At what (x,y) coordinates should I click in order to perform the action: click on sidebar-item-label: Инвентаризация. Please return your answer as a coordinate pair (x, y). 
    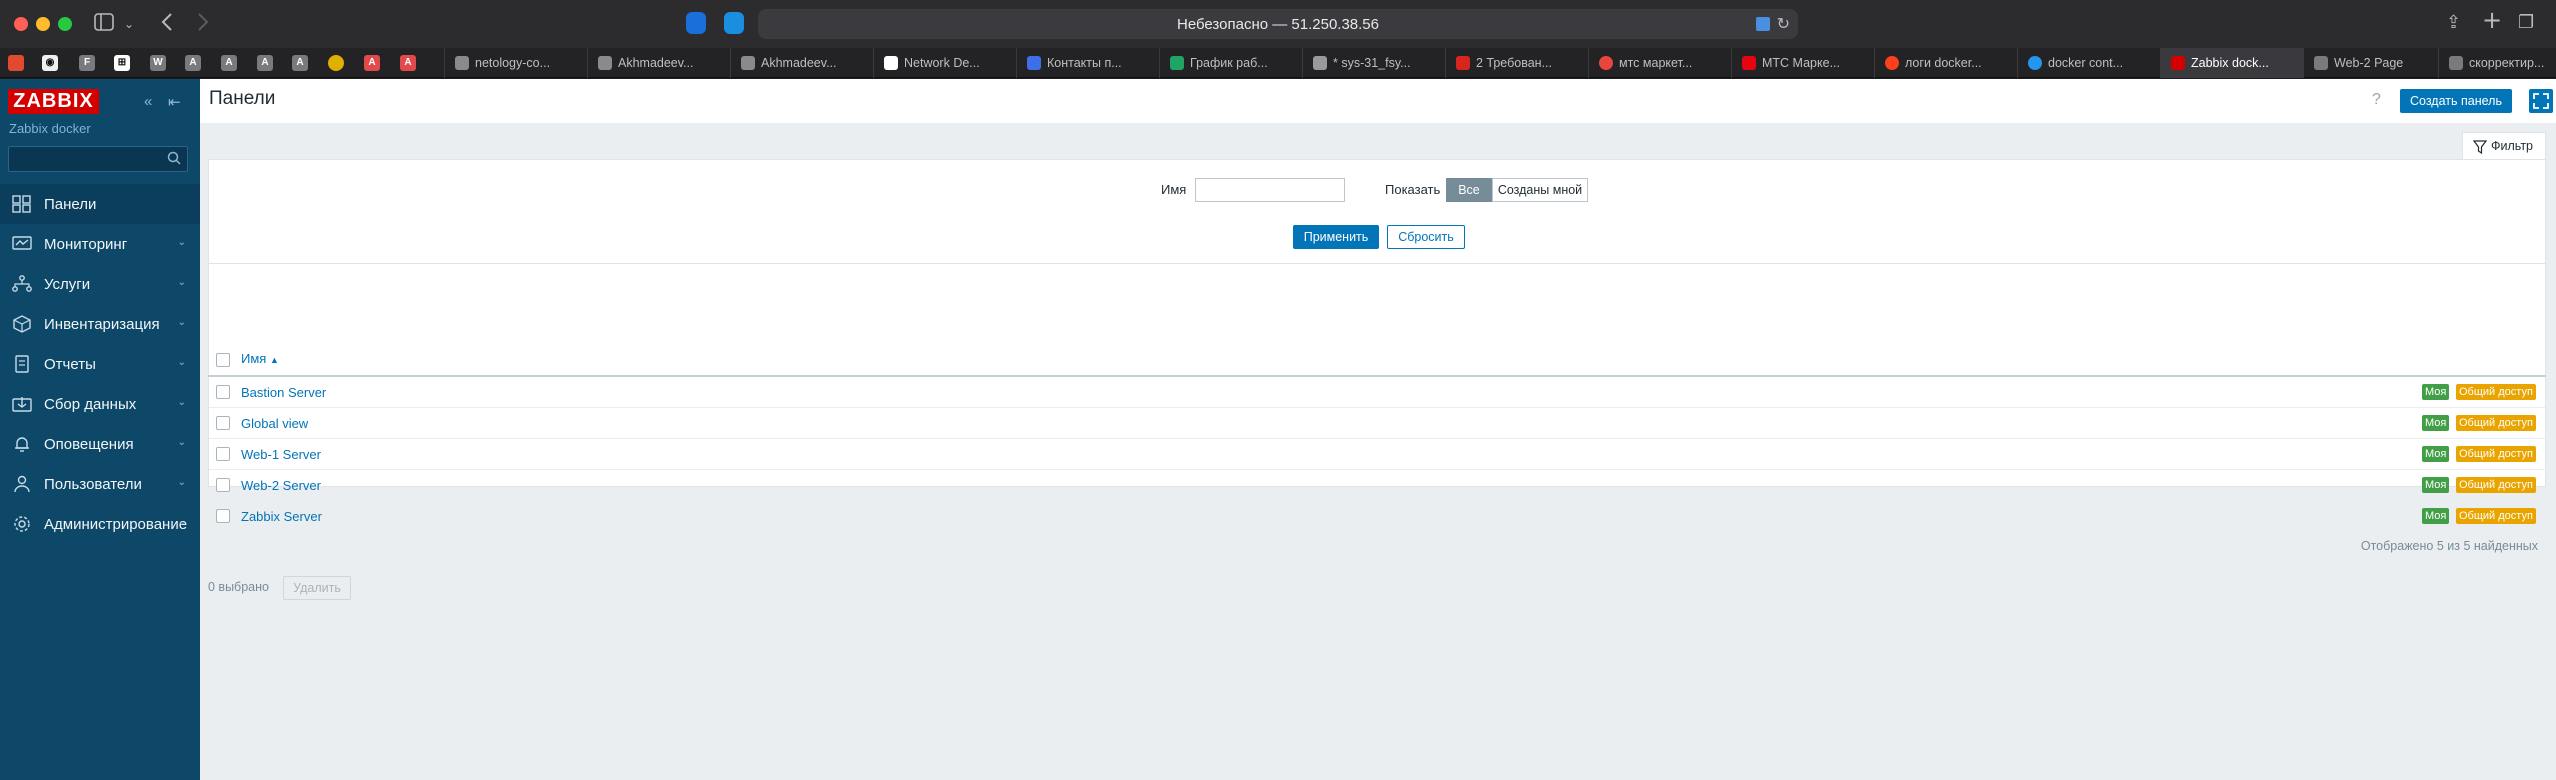
    Looking at the image, I should click on (102, 324).